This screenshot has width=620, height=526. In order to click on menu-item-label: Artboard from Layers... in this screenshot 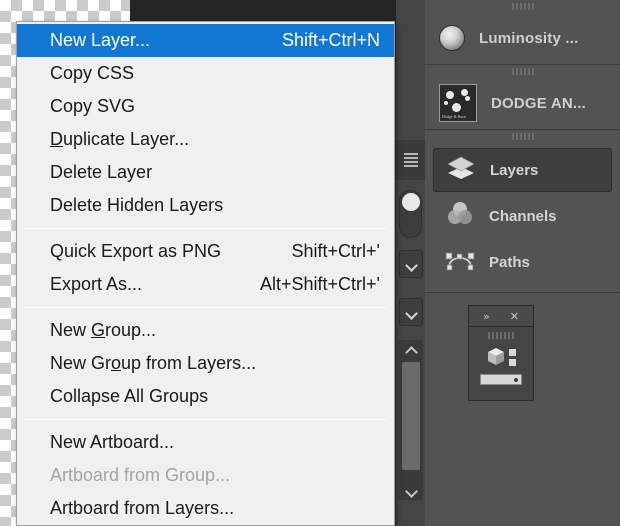, I will do `click(142, 508)`.